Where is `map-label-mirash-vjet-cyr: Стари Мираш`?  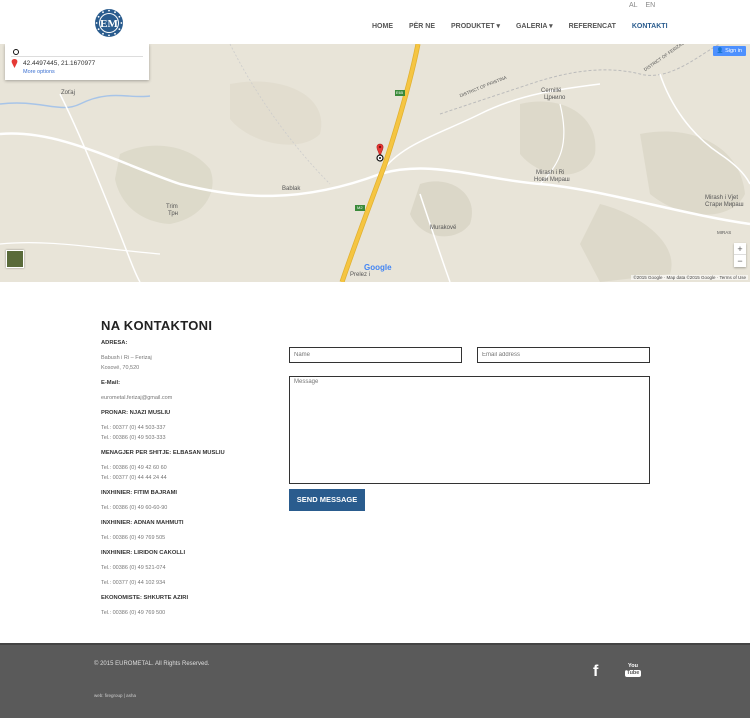
map-label-mirash-vjet-cyr: Стари Мираш is located at coordinates (724, 205).